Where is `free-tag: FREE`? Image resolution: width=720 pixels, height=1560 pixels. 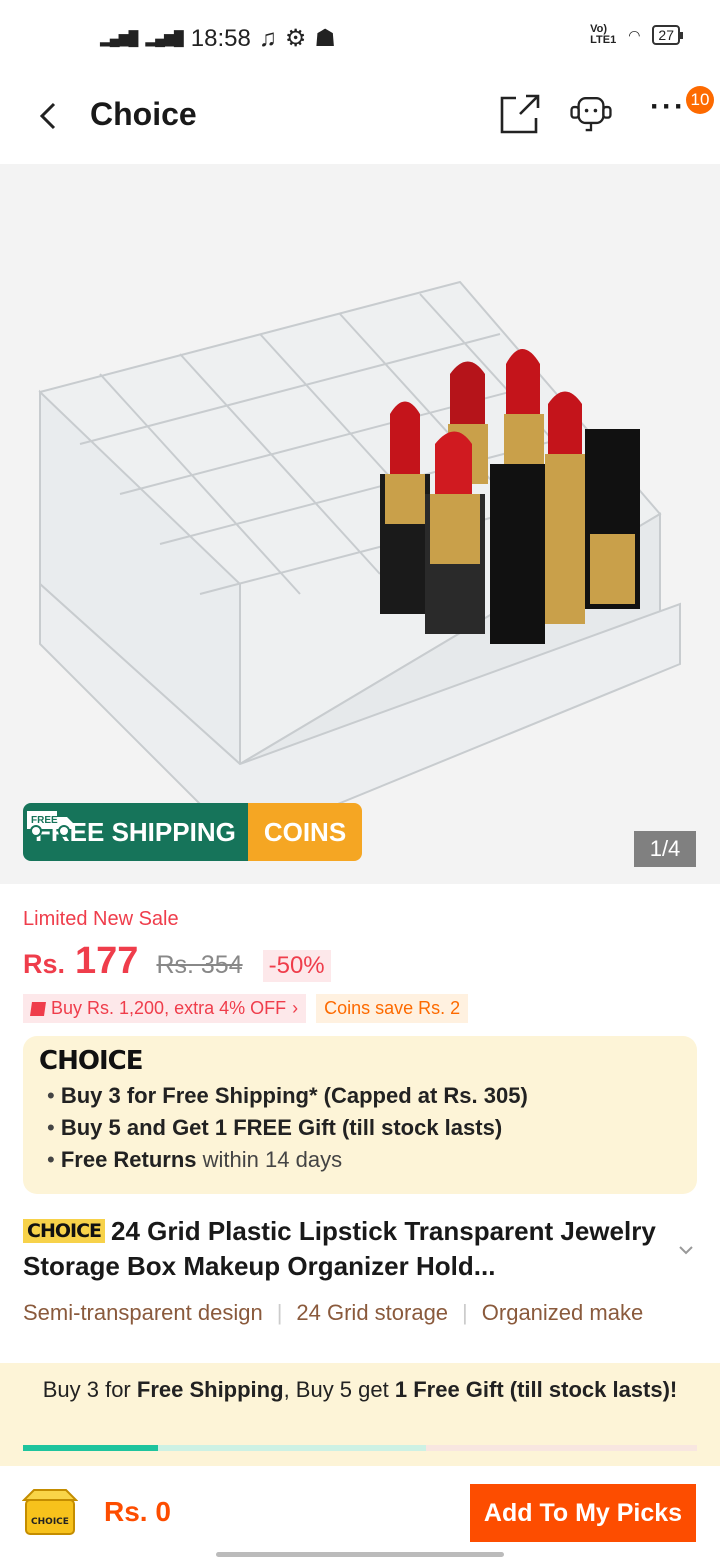 free-tag: FREE is located at coordinates (44, 820).